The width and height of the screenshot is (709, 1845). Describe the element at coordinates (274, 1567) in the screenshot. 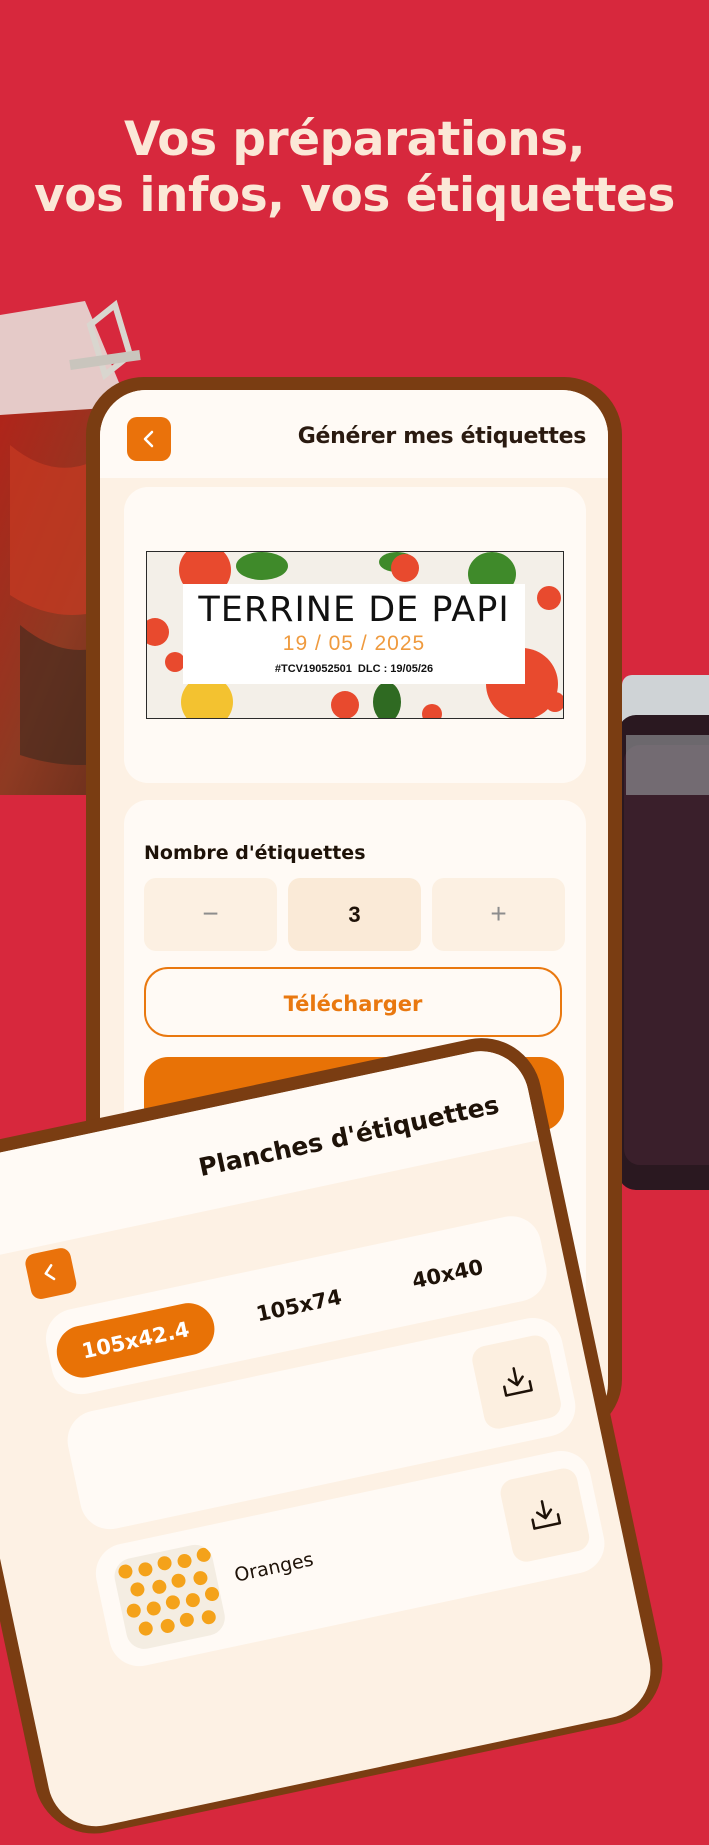

I see `sheet-item-name: Oranges` at that location.